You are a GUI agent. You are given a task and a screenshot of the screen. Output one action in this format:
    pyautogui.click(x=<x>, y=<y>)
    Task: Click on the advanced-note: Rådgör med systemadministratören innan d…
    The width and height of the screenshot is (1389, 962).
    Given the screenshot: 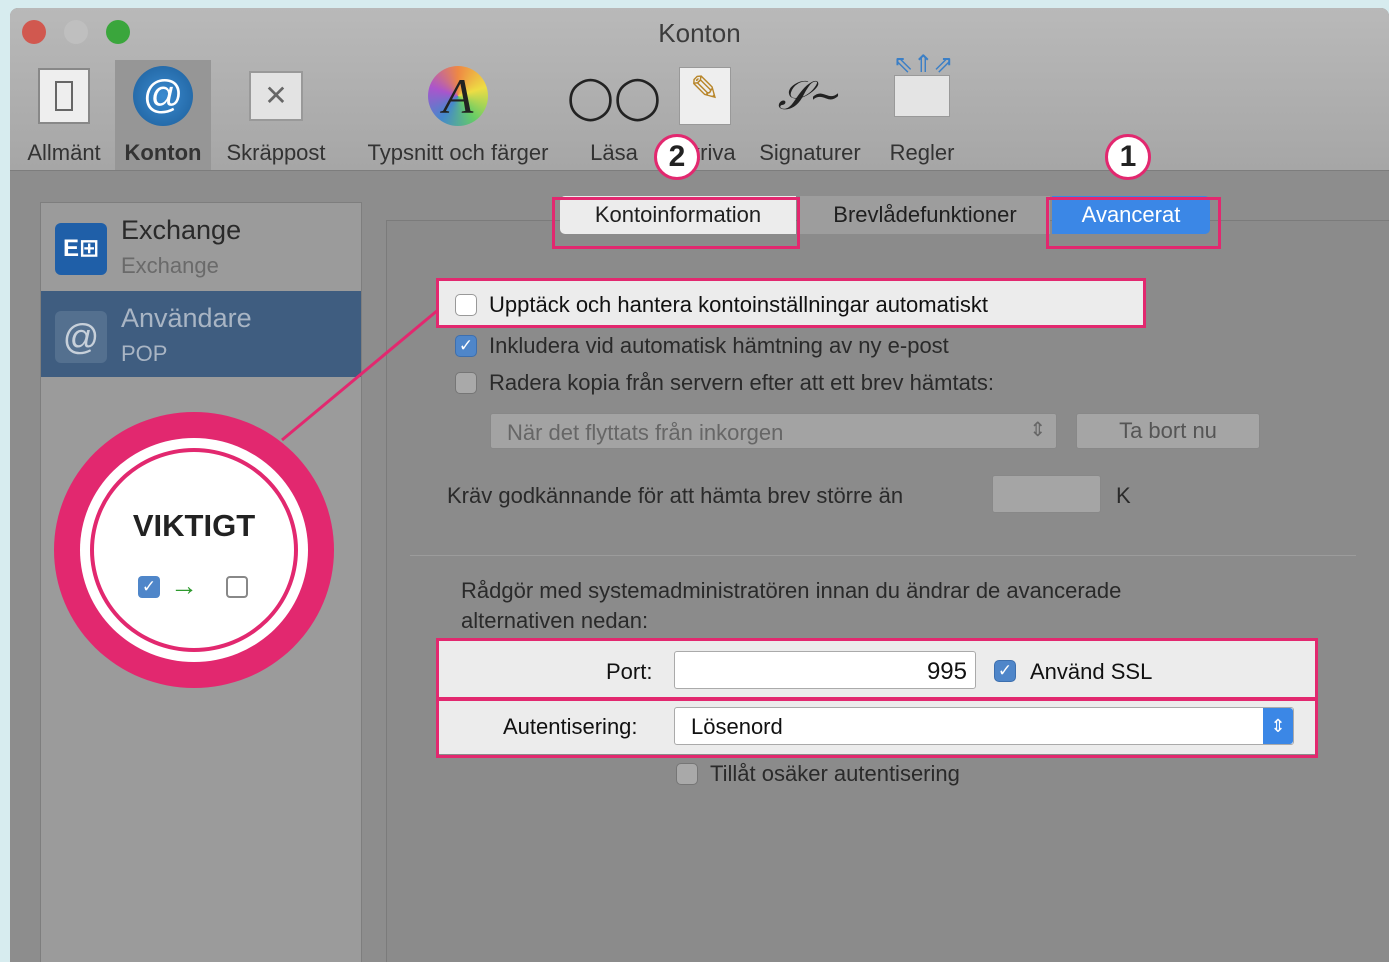 What is the action you would take?
    pyautogui.click(x=791, y=605)
    